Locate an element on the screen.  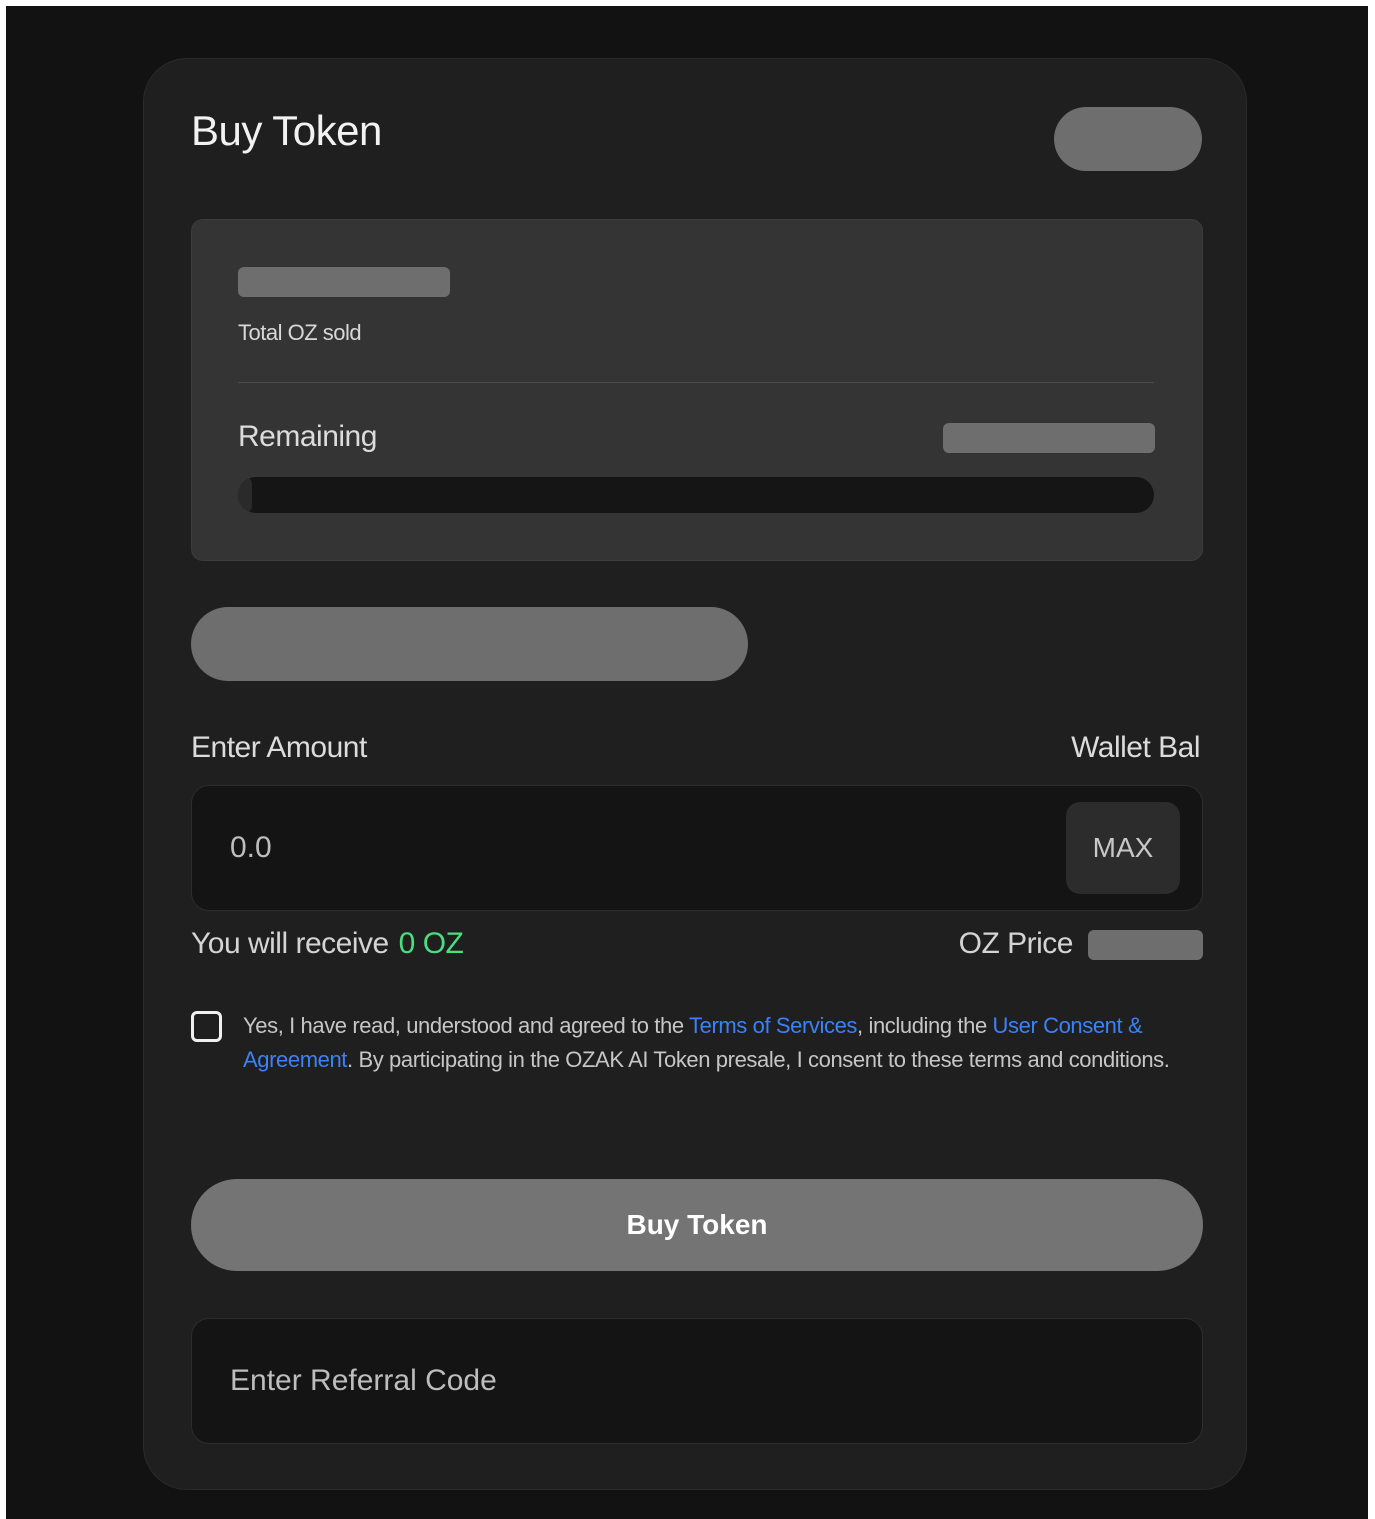
terms-of-services-link: Terms of Services is located at coordinates (773, 1025).